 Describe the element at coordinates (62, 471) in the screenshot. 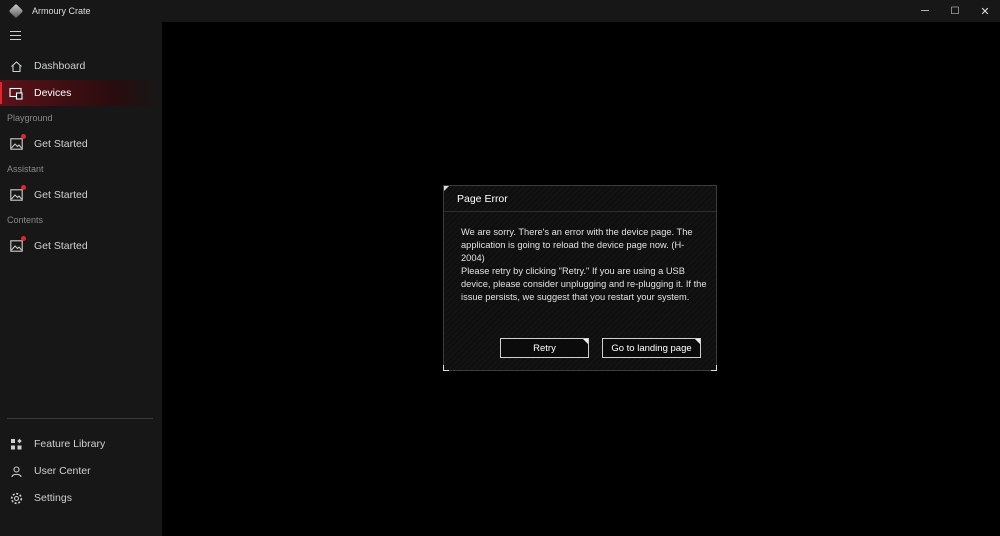

I see `sidebar-item-label: User Center` at that location.